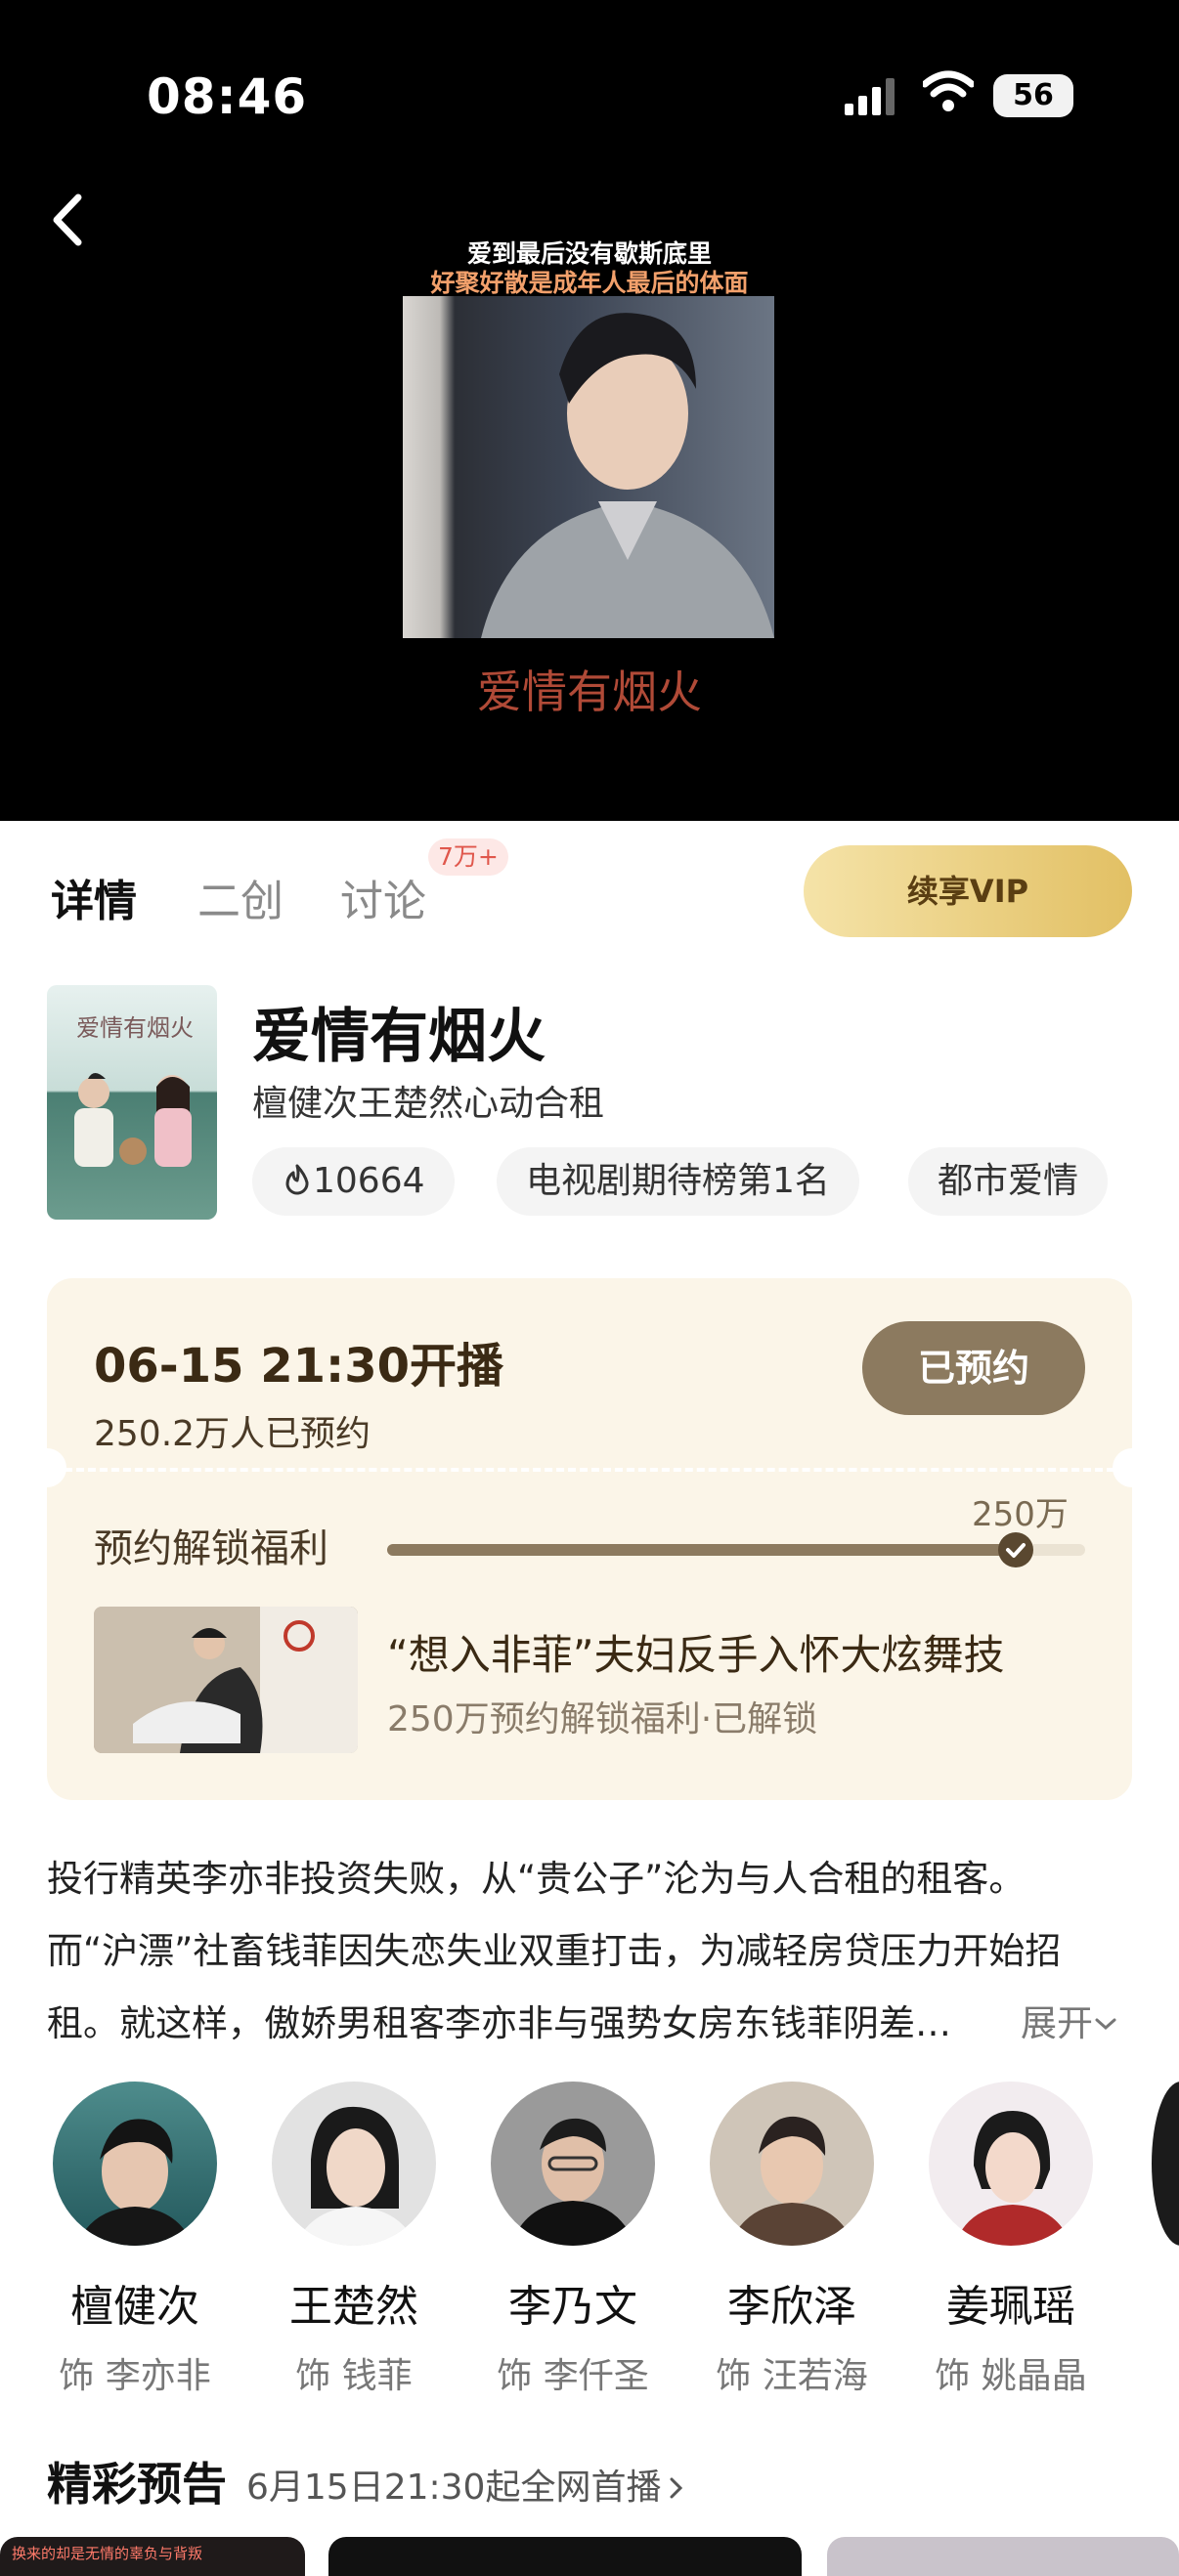  I want to click on svg-text: 爱情有烟火, so click(135, 1028).